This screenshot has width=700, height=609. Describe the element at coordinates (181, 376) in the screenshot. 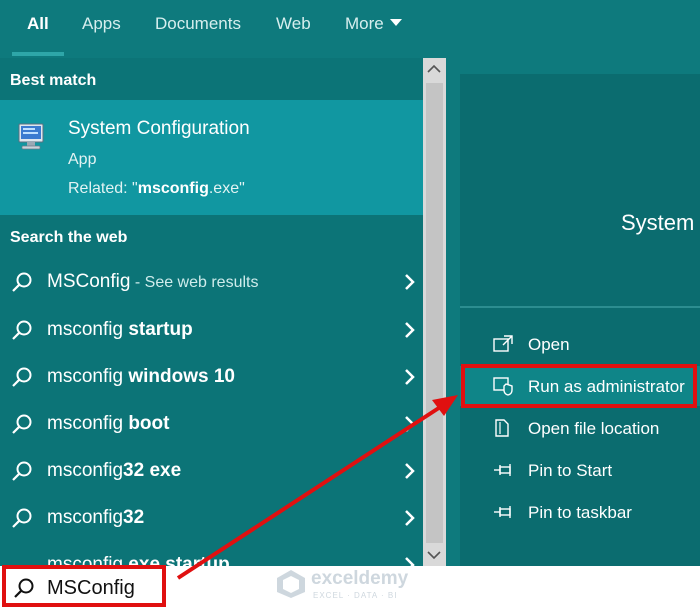

I see `query-completion: windows 10` at that location.